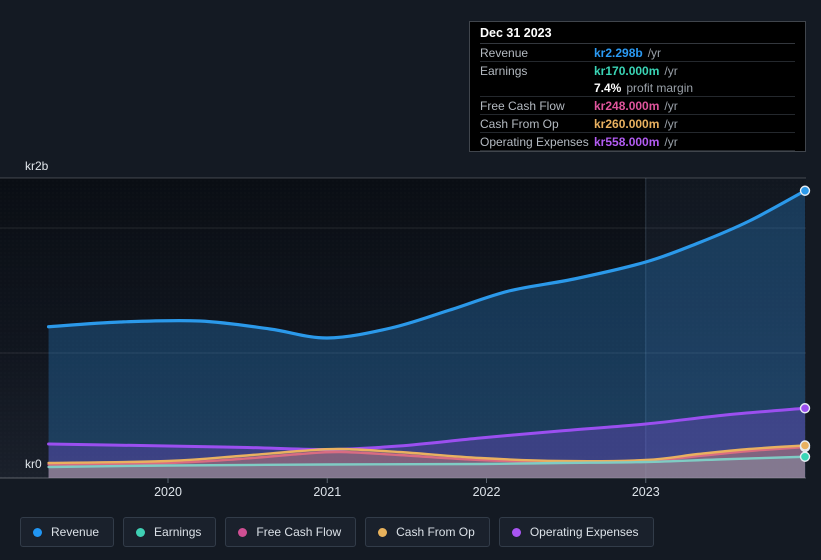 The width and height of the screenshot is (821, 560). I want to click on tooltip-date: Dec 31 2023, so click(637, 33).